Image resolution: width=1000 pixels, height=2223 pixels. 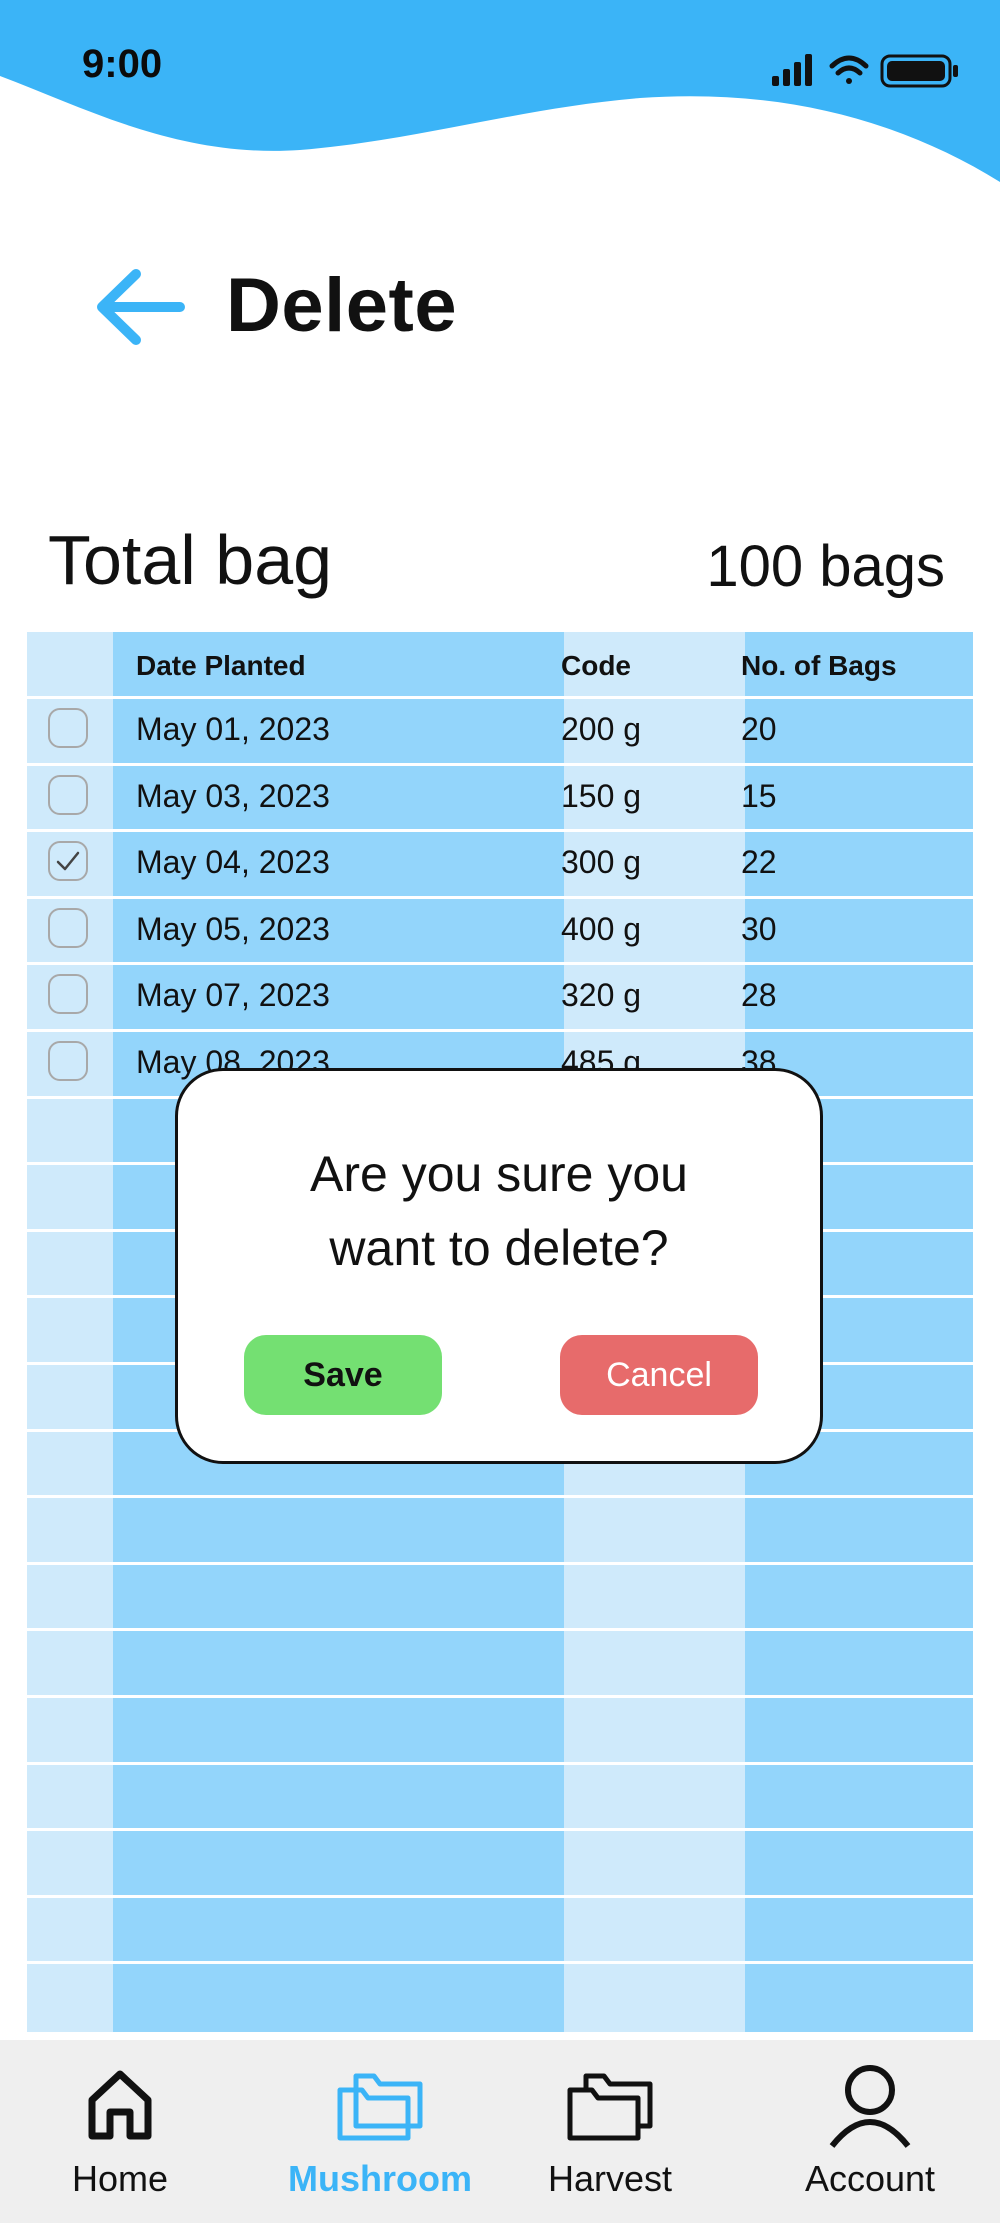 What do you see at coordinates (759, 862) in the screenshot?
I see `bags-cell: 22` at bounding box center [759, 862].